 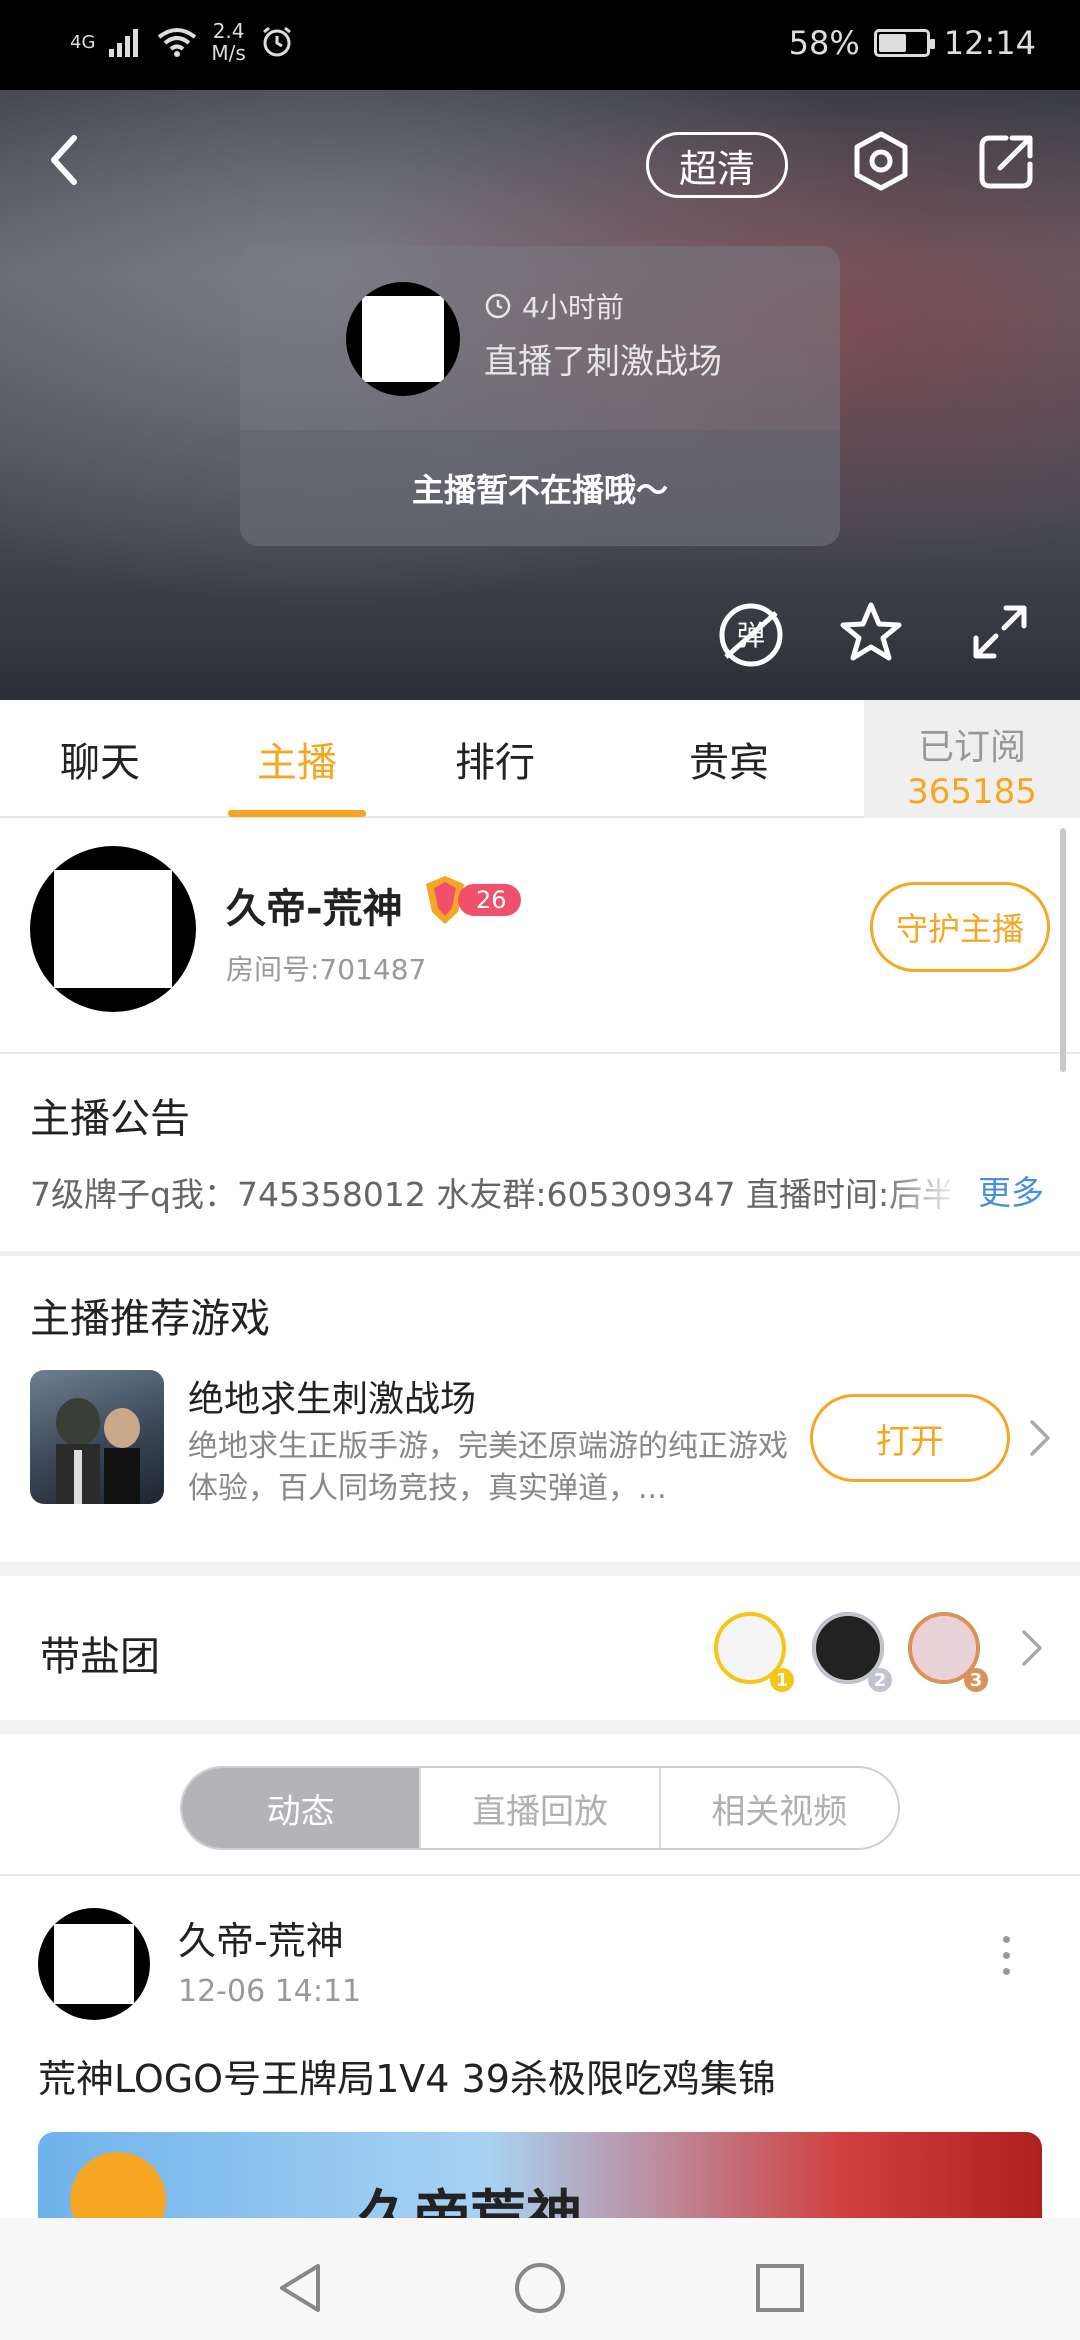 I want to click on salt-group-section: 带盐团 1 2 3, so click(x=540, y=1649).